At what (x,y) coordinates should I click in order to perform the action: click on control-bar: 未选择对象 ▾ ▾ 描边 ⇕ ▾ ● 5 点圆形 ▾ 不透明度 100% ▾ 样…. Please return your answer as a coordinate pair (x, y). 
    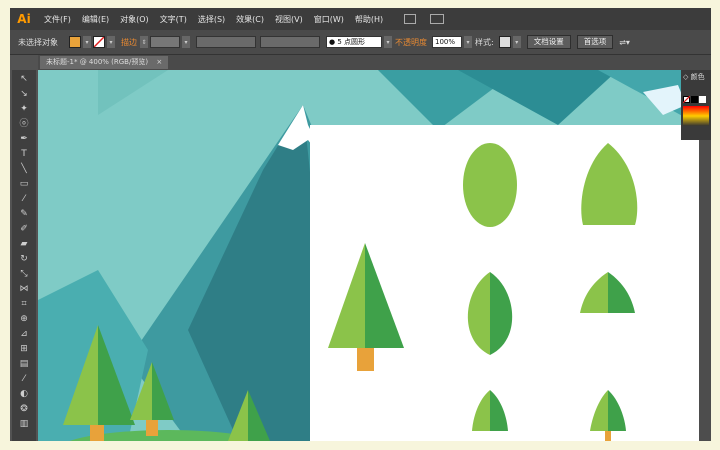
    Looking at the image, I should click on (360, 42).